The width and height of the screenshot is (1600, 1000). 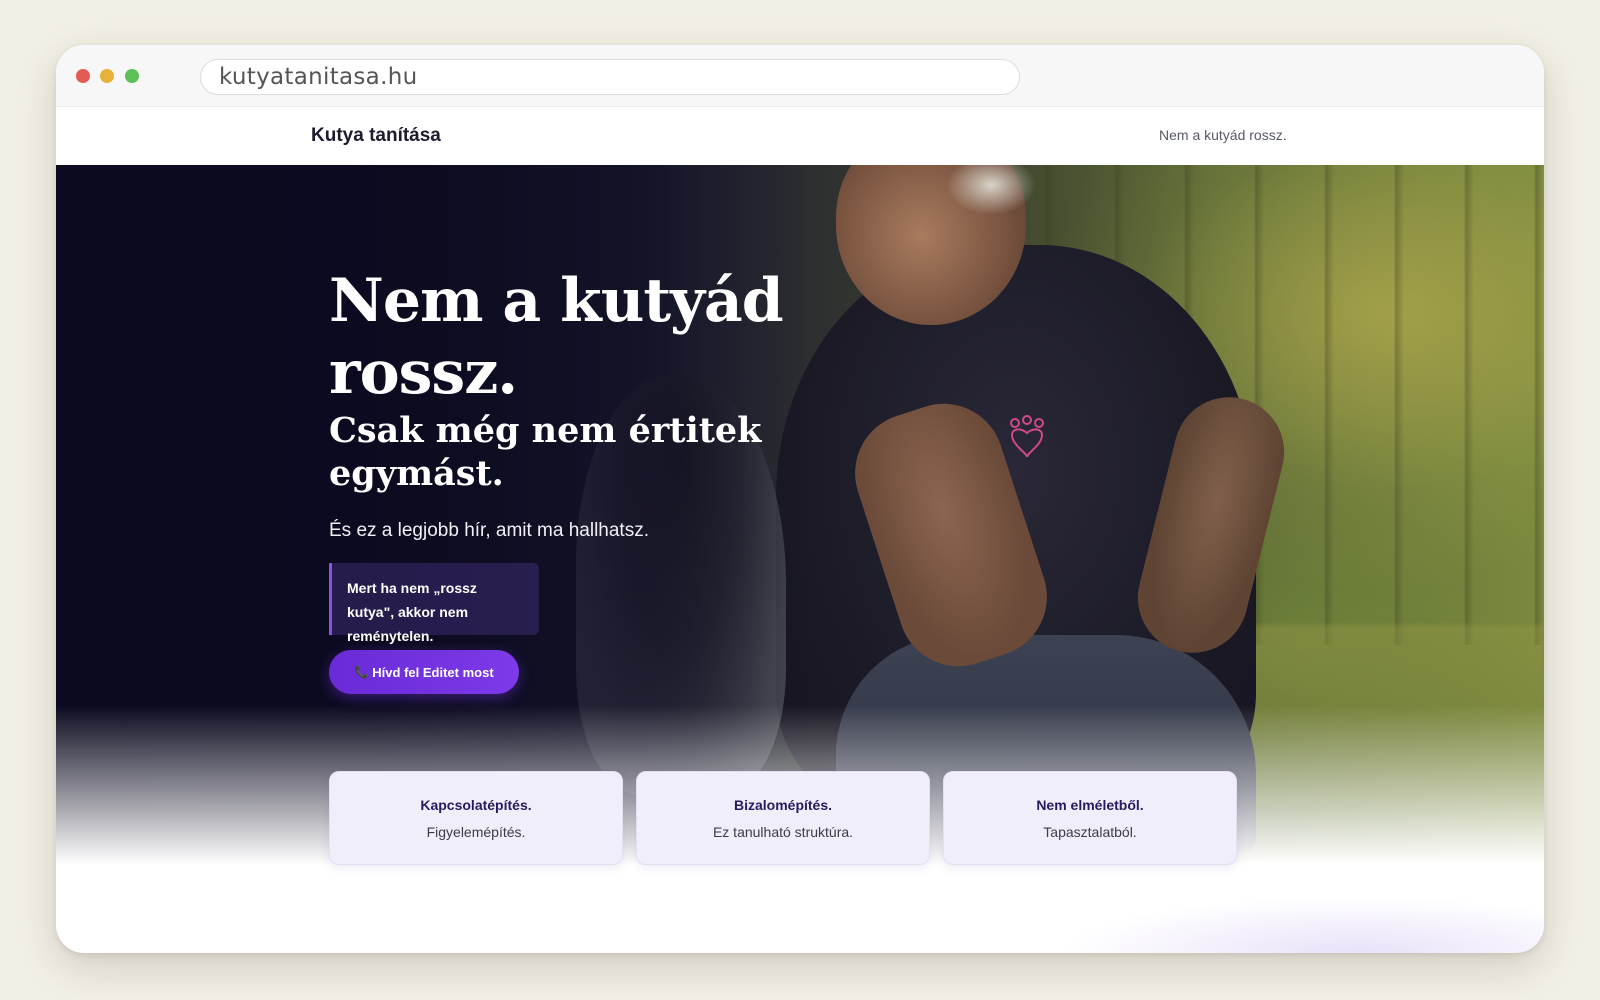 I want to click on browser-chrome: kutyatanitasa.hu, so click(x=800, y=76).